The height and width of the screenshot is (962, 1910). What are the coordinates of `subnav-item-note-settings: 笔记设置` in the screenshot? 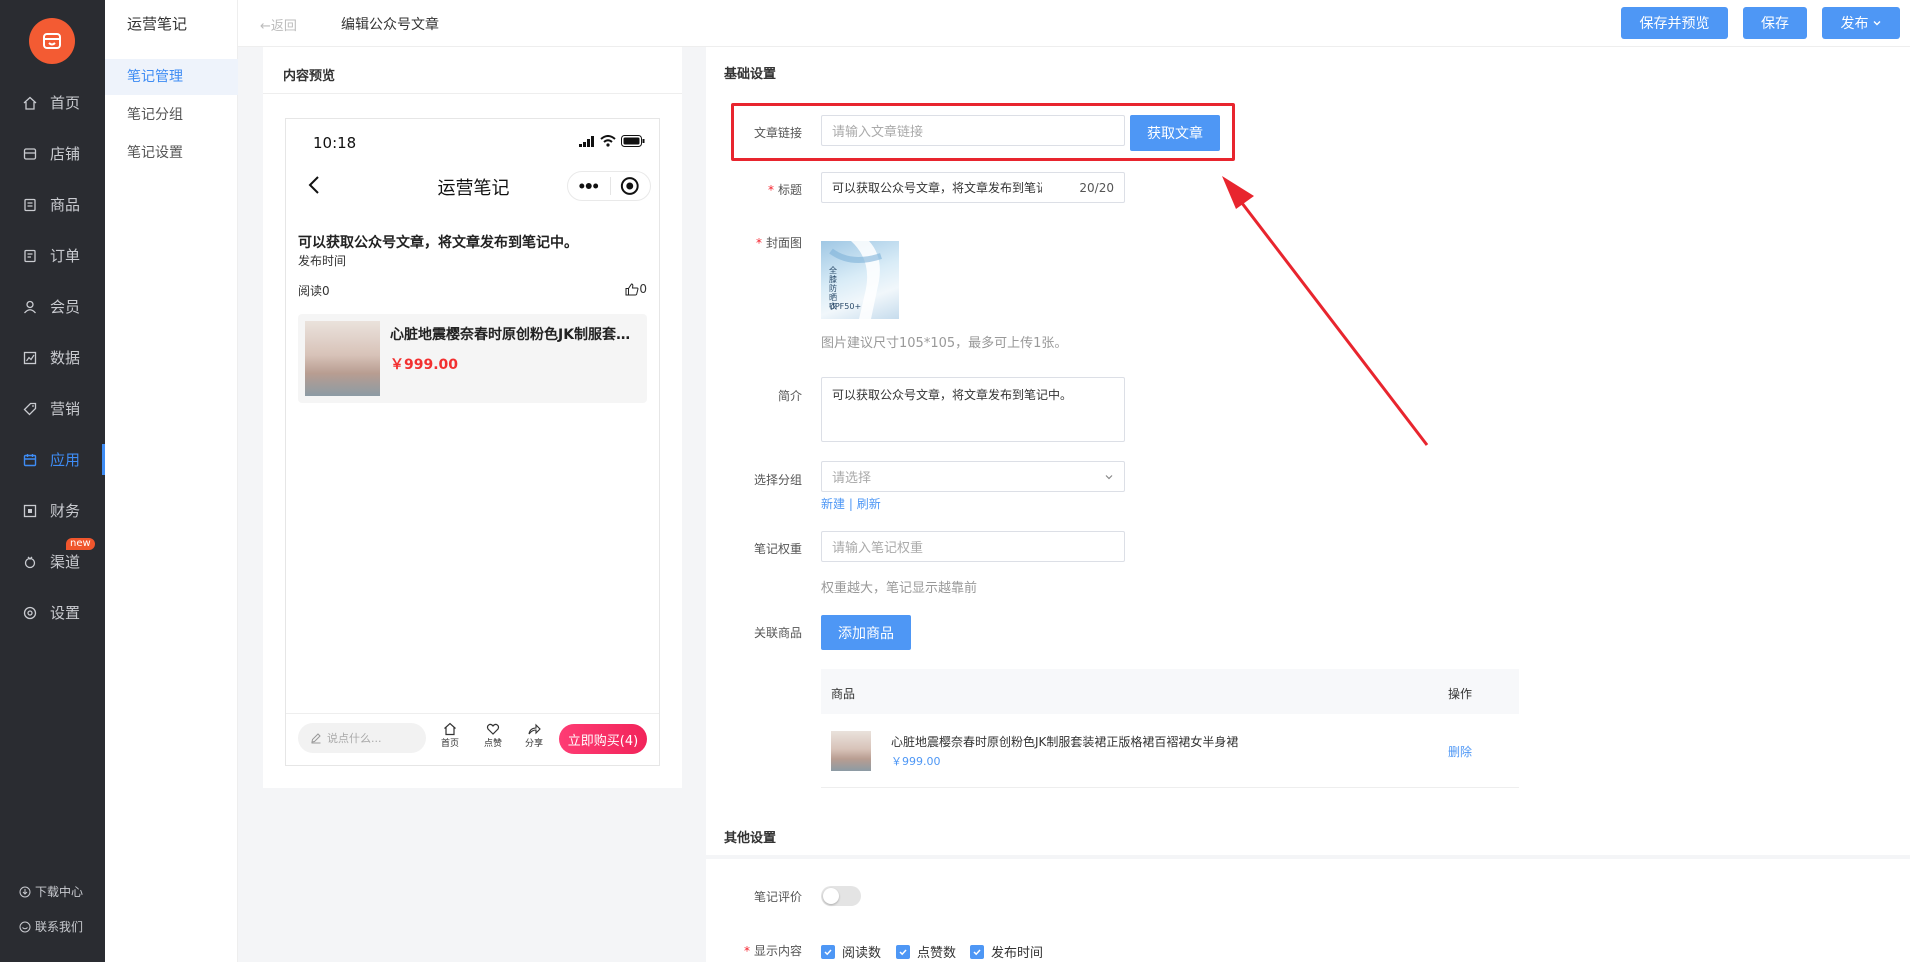 It's located at (171, 153).